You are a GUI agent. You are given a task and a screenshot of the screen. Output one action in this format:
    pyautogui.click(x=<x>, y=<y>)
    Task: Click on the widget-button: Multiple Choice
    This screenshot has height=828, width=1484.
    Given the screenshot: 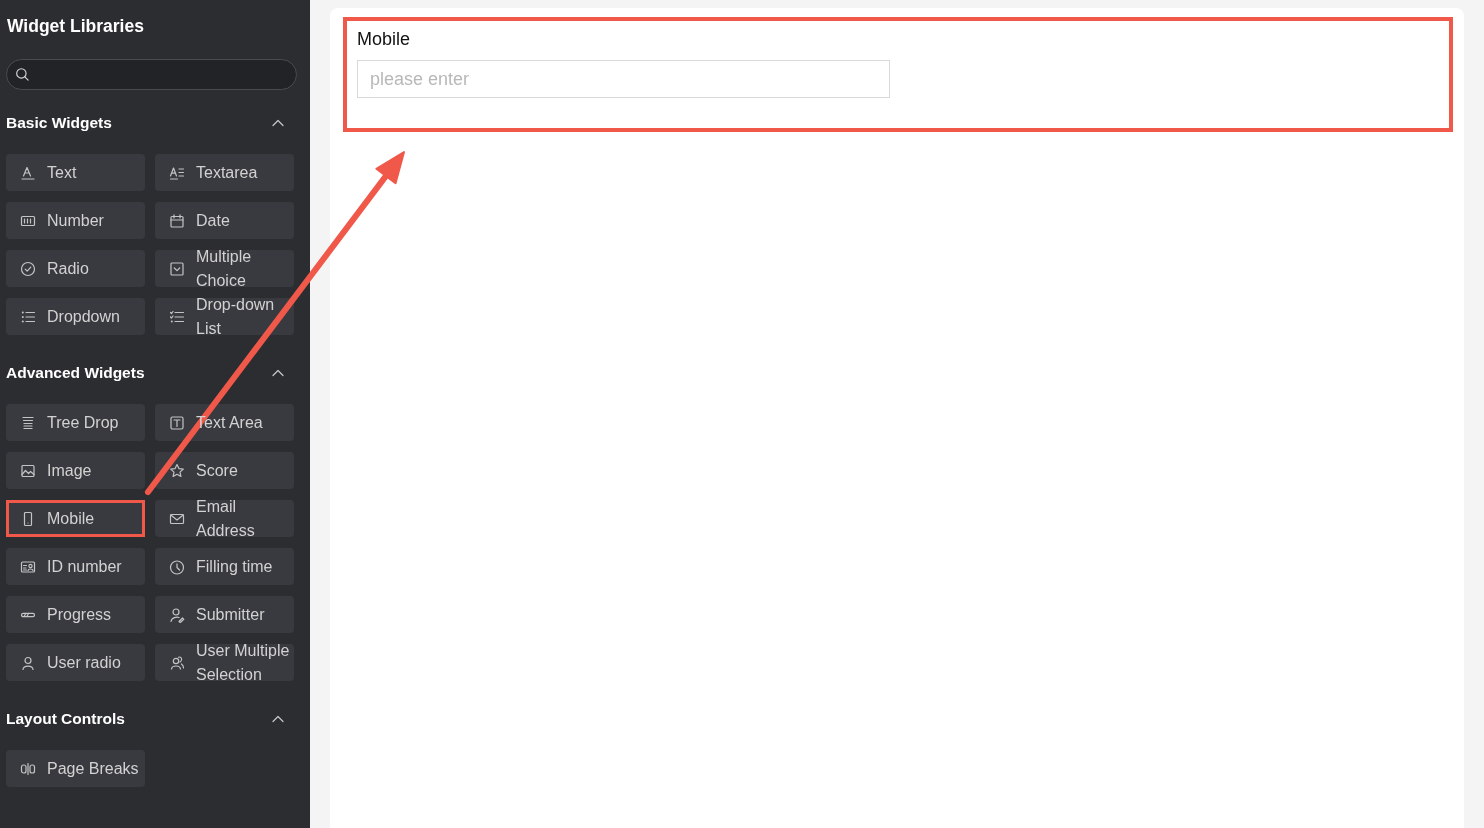 What is the action you would take?
    pyautogui.click(x=224, y=268)
    